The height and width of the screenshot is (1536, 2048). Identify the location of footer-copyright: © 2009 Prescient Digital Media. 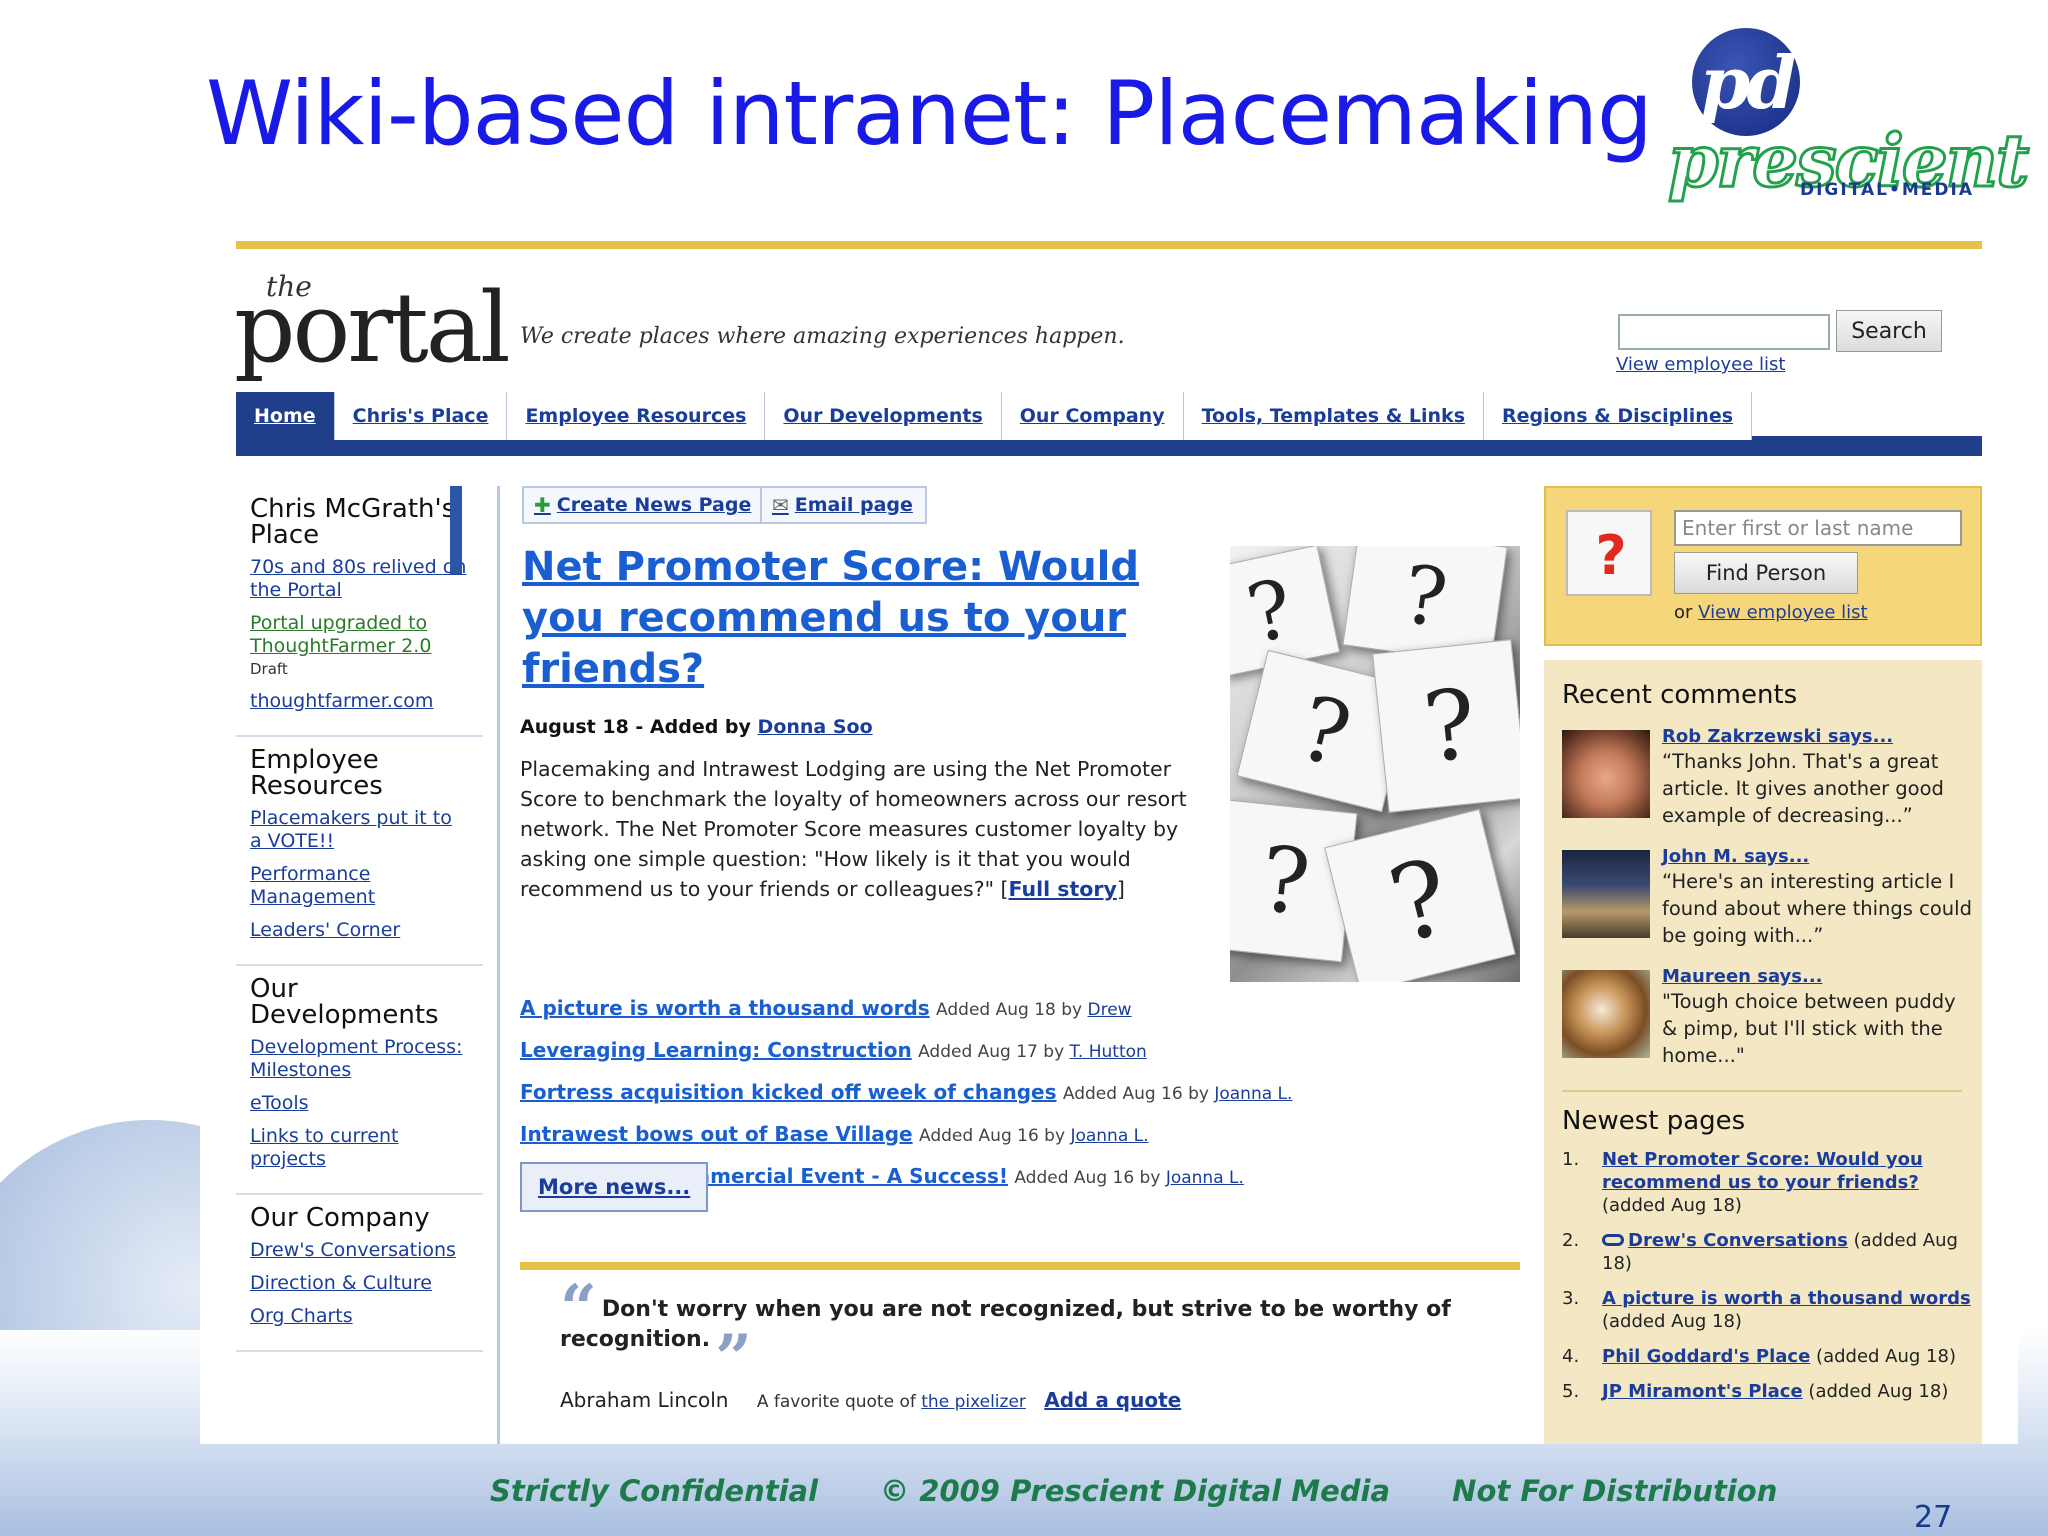
(1135, 1491).